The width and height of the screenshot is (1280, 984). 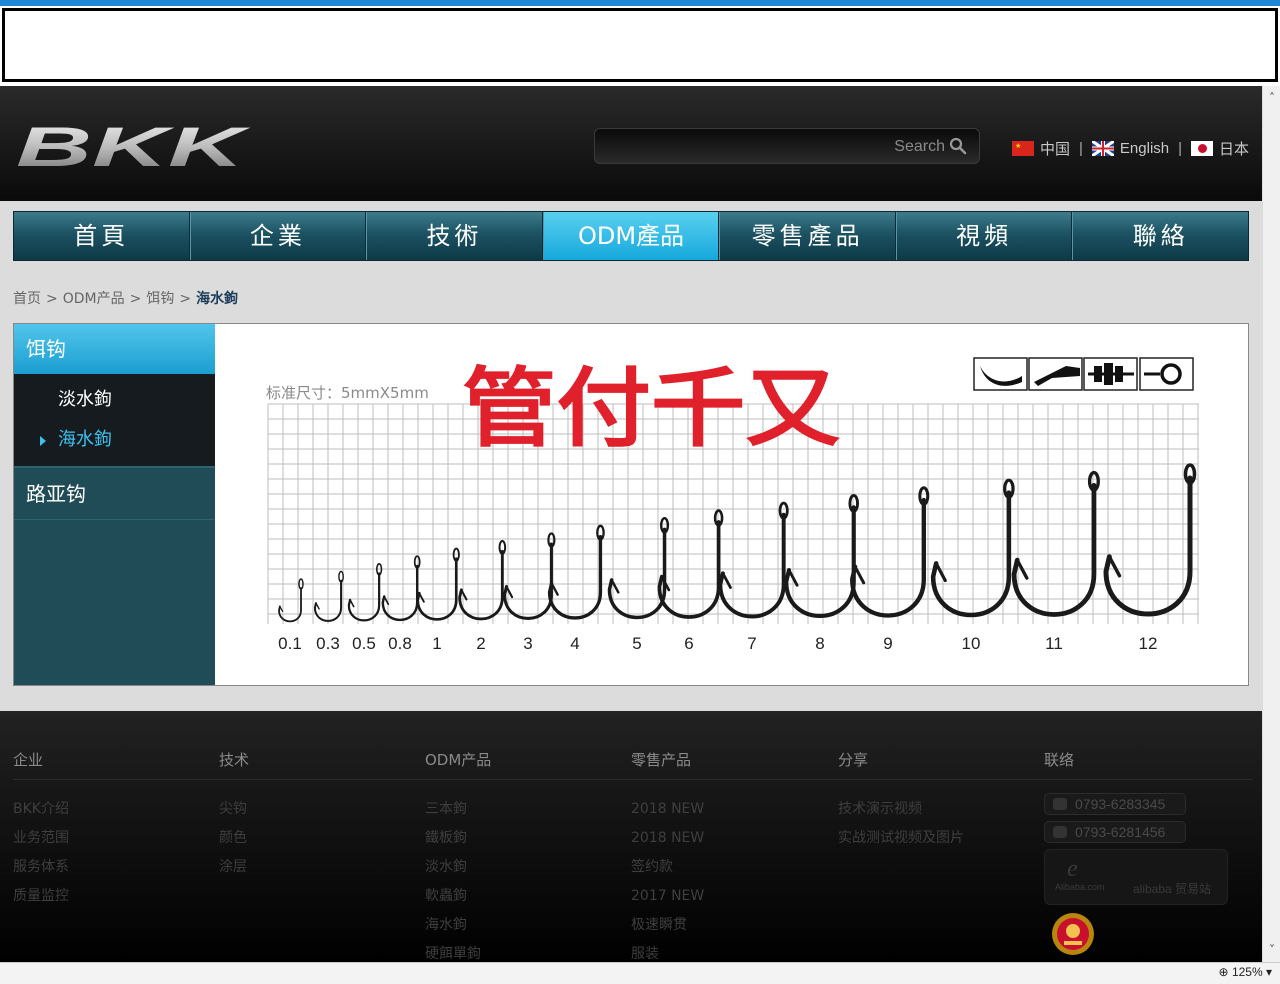 What do you see at coordinates (234, 760) in the screenshot?
I see `footer-heading: 技术` at bounding box center [234, 760].